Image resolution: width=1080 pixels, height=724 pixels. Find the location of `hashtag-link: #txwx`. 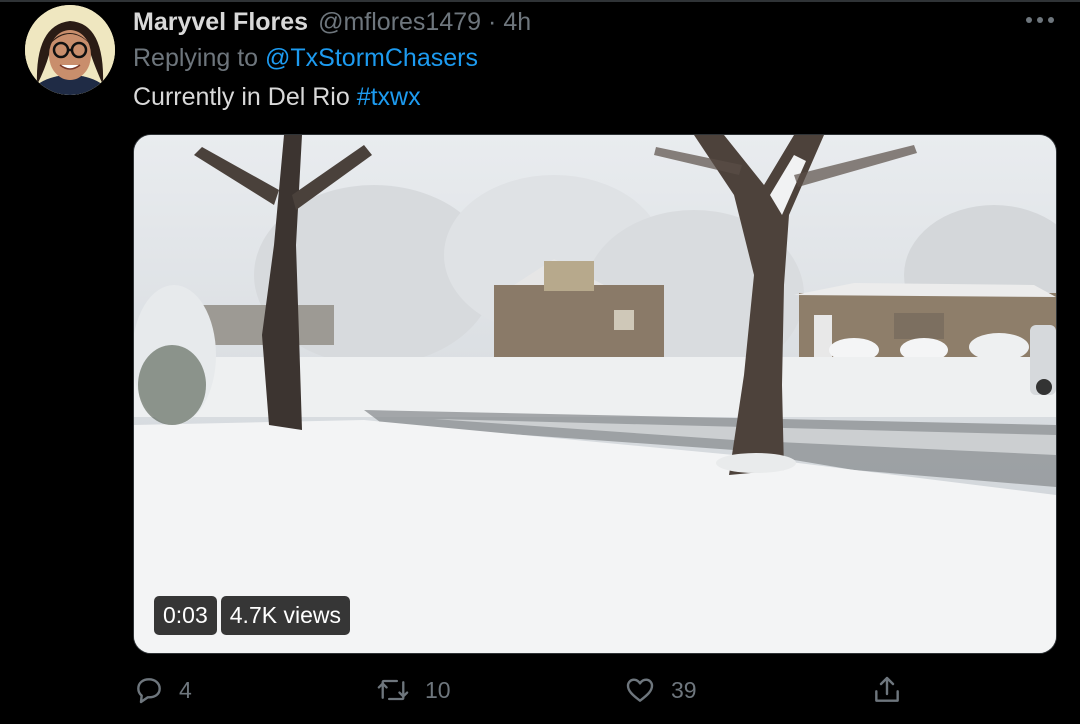

hashtag-link: #txwx is located at coordinates (389, 97).